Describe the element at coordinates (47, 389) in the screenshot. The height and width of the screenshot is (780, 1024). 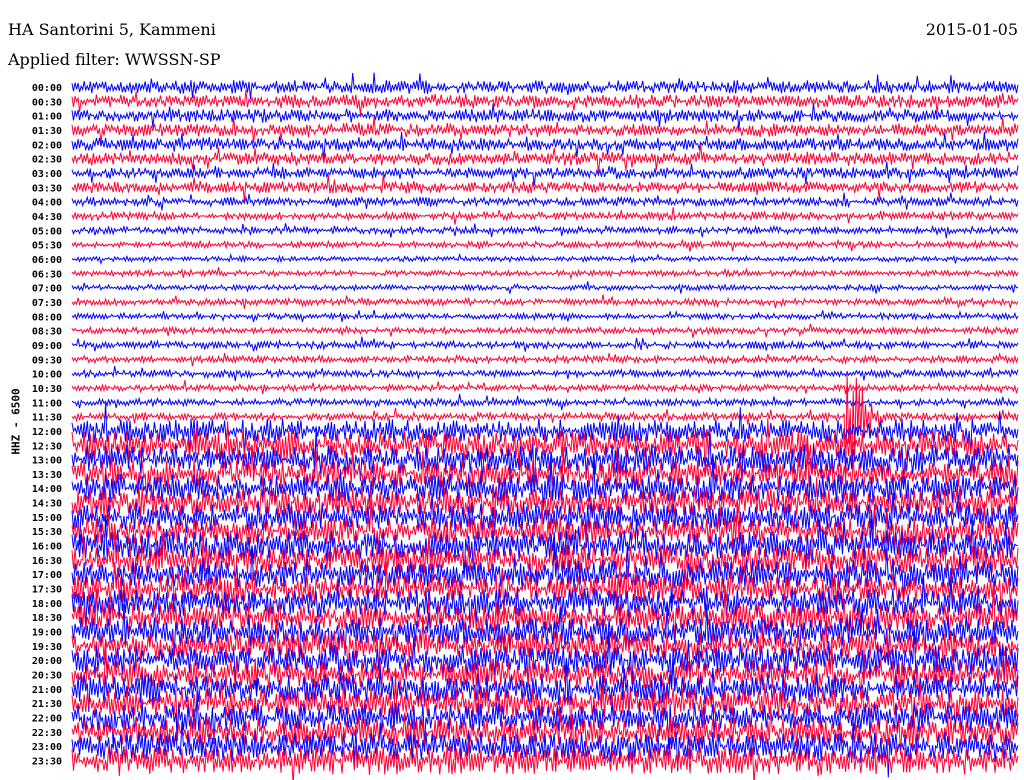
I see `row-time-label: 10:30` at that location.